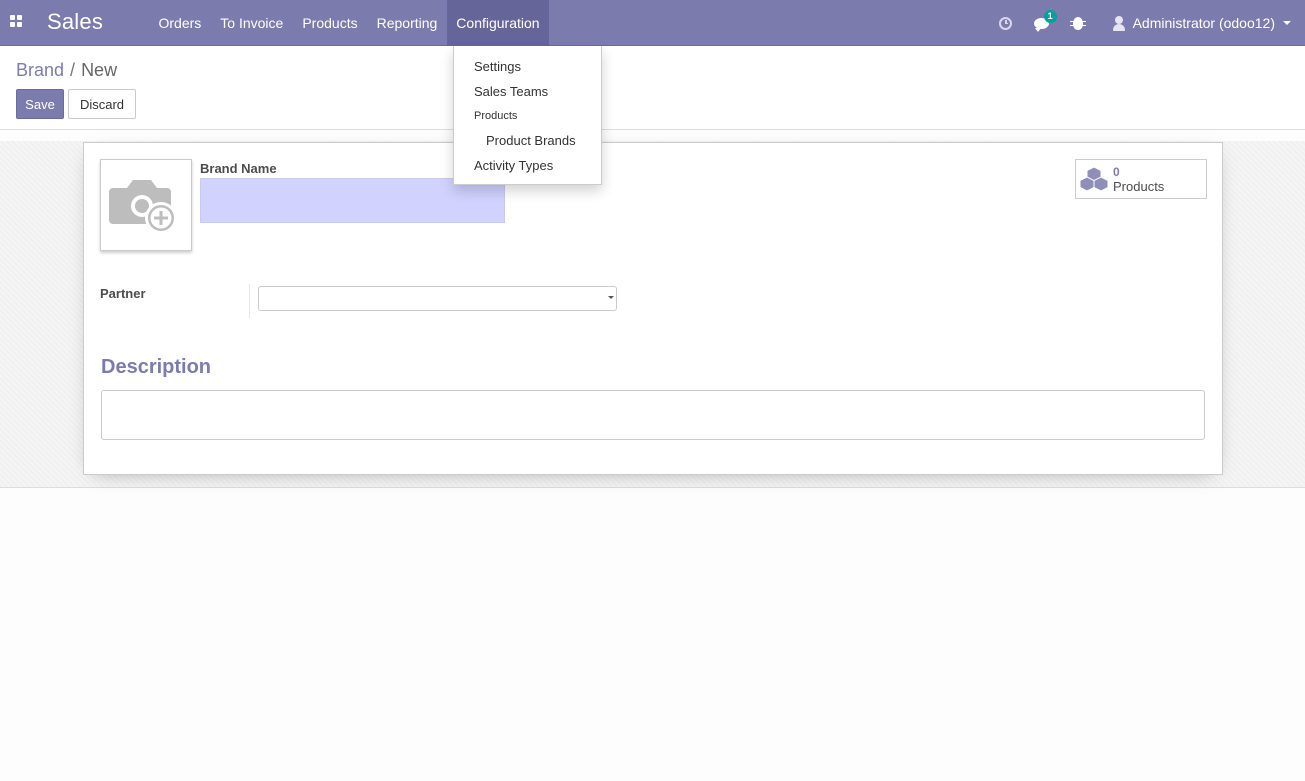 This screenshot has width=1305, height=781. I want to click on menu-orders: Orders, so click(180, 23).